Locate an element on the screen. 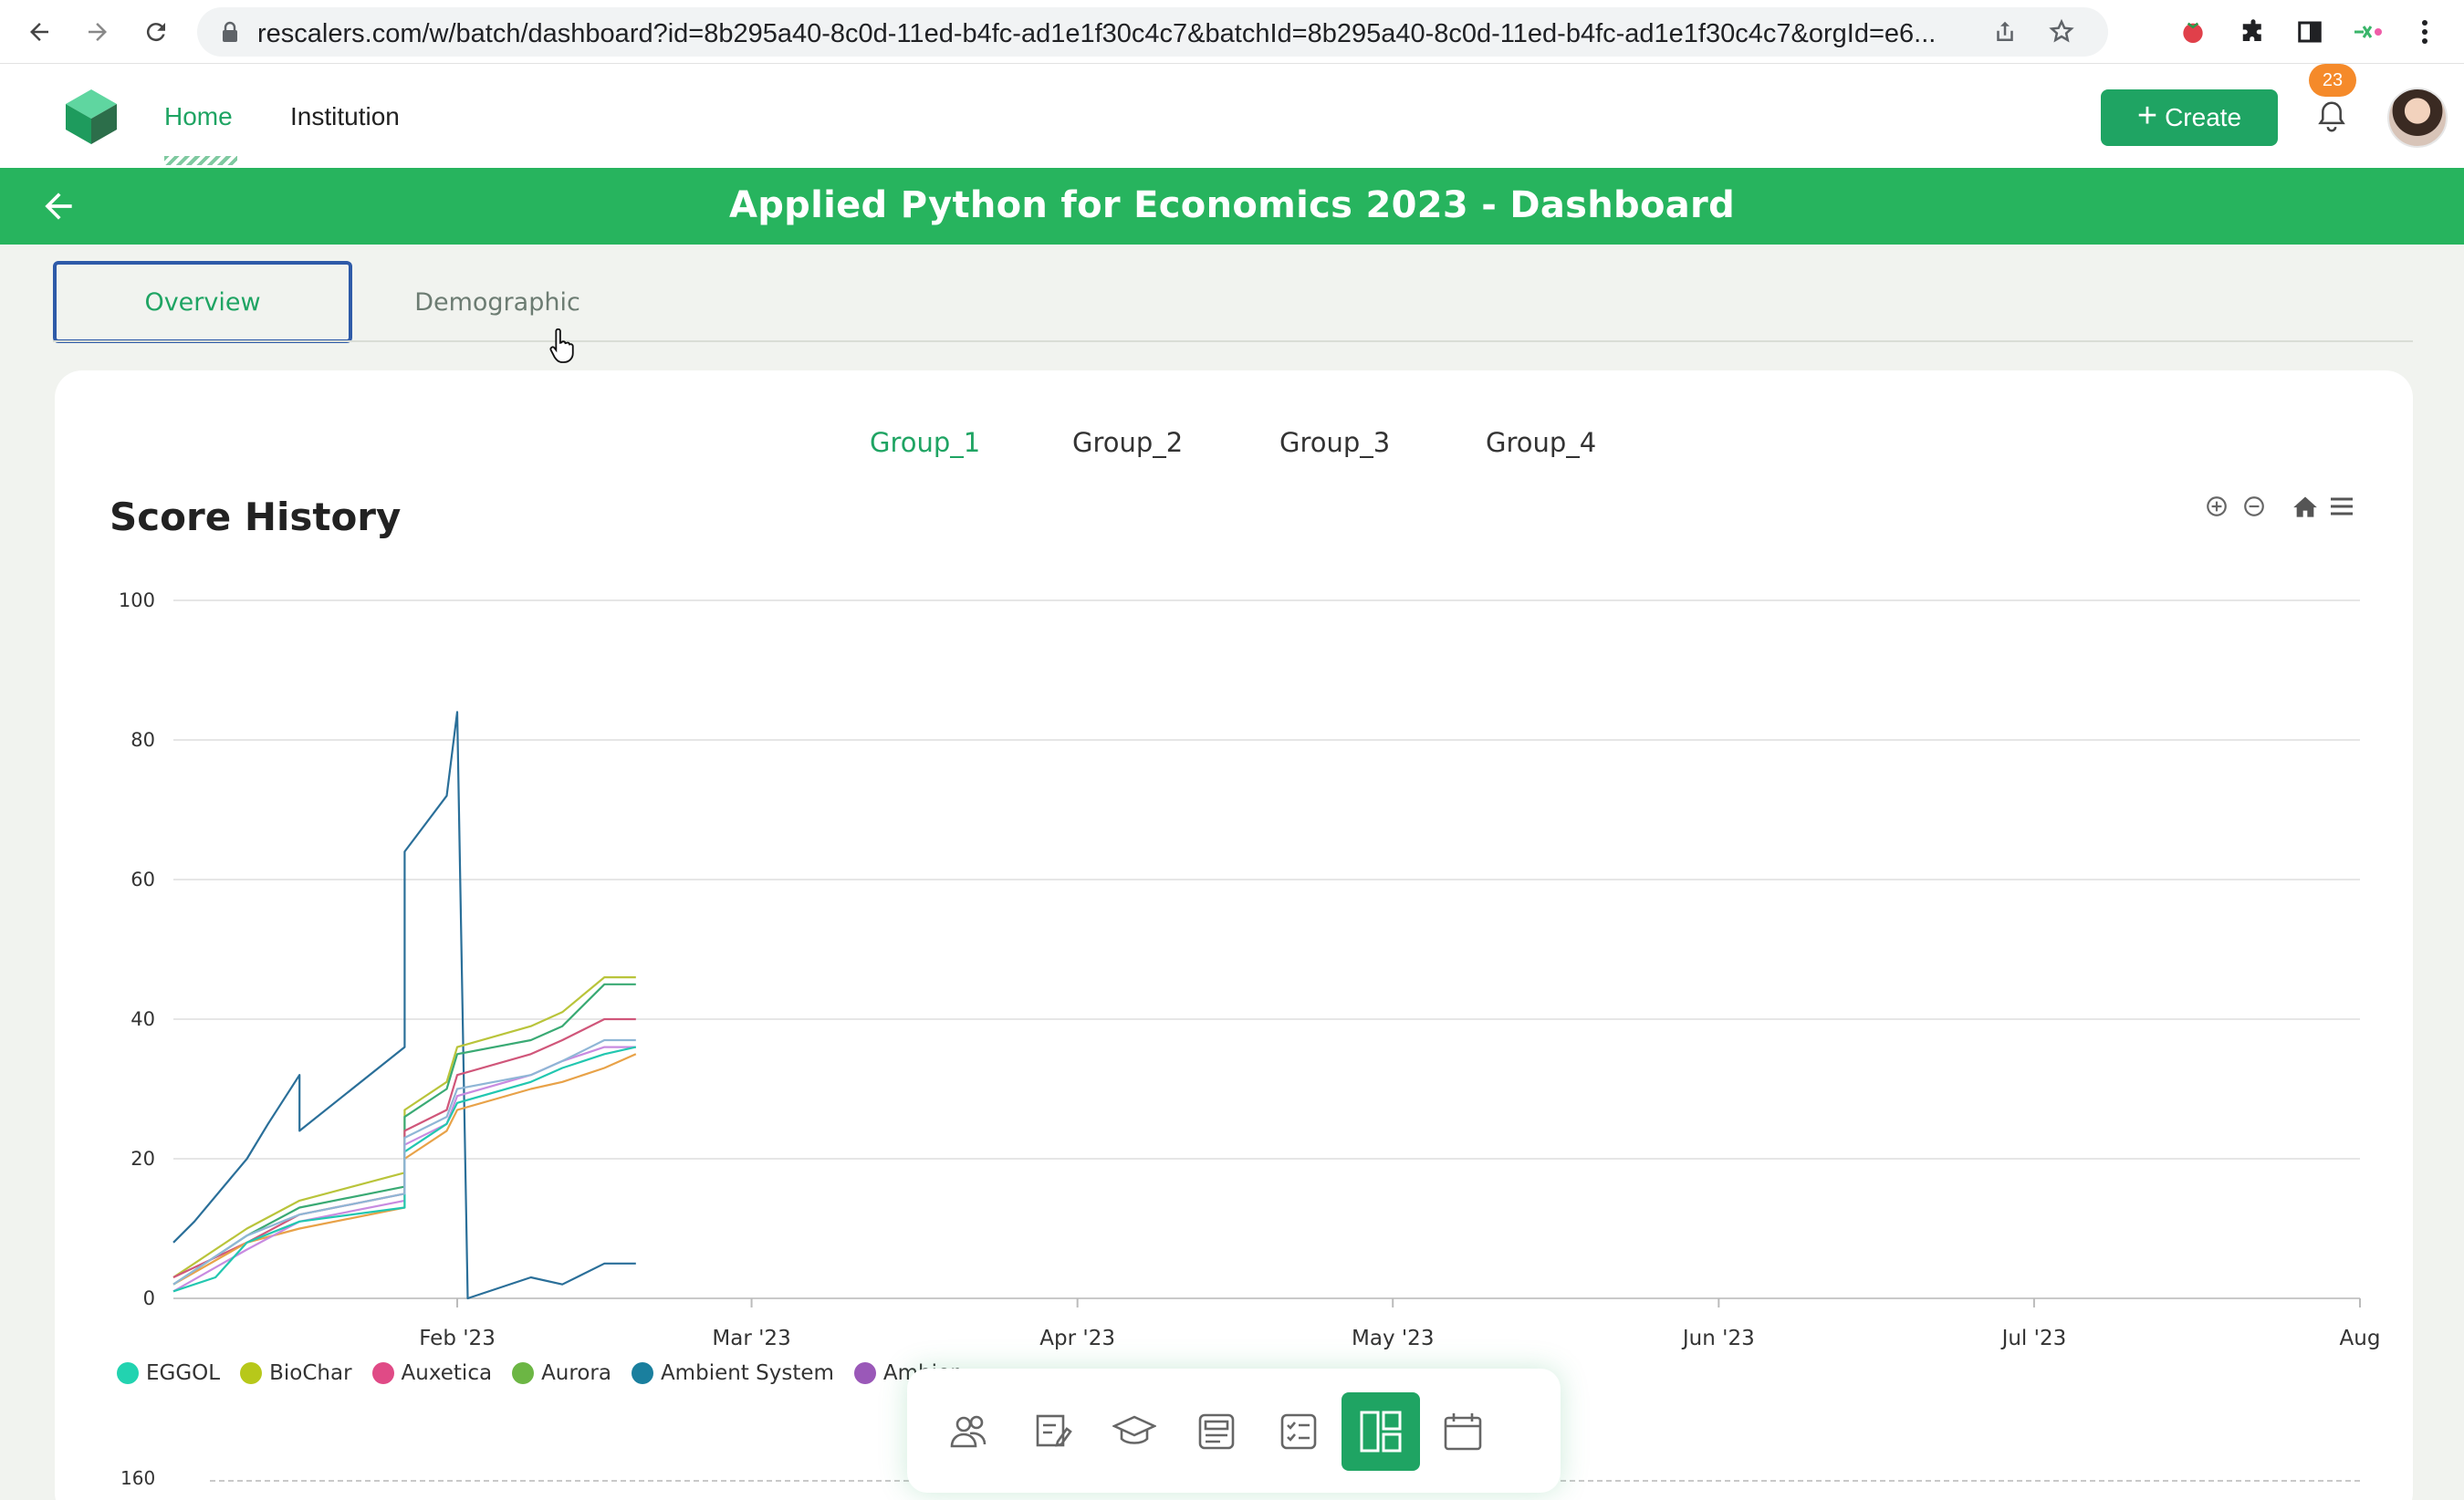 The image size is (2464, 1500). x-tick-label: Feb '23 is located at coordinates (457, 1338).